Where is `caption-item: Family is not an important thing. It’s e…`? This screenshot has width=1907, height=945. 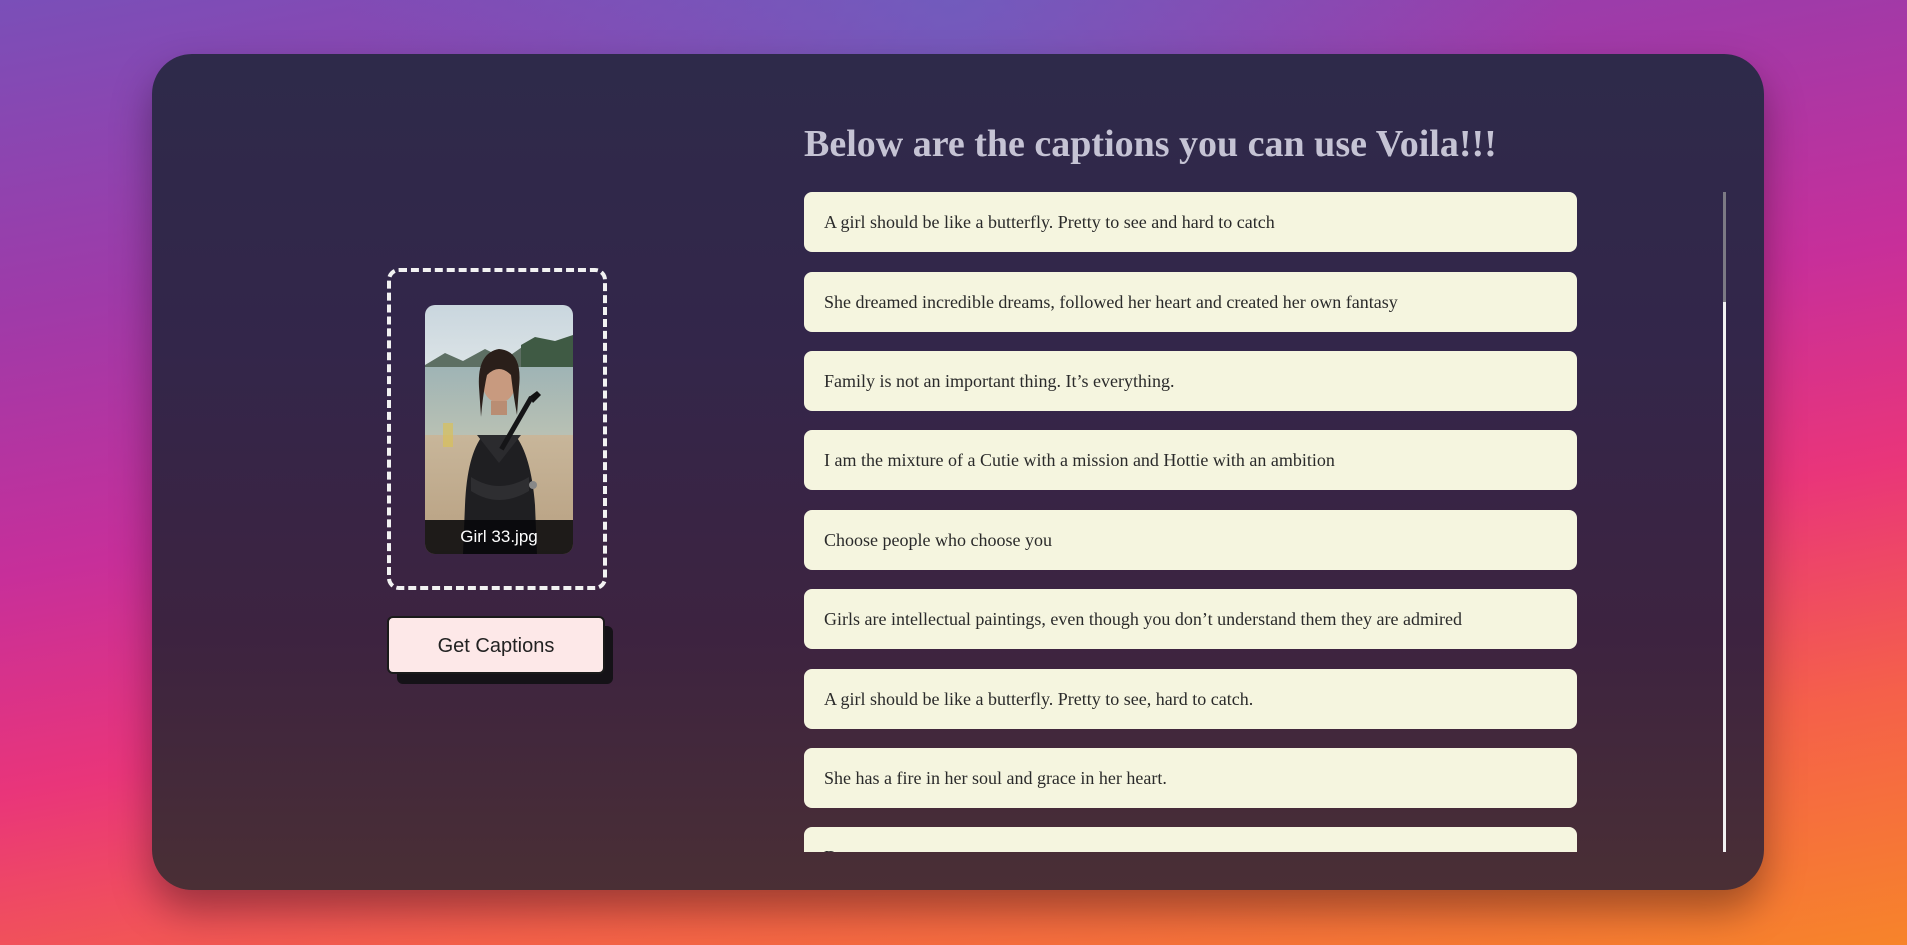 caption-item: Family is not an important thing. It’s e… is located at coordinates (1190, 381).